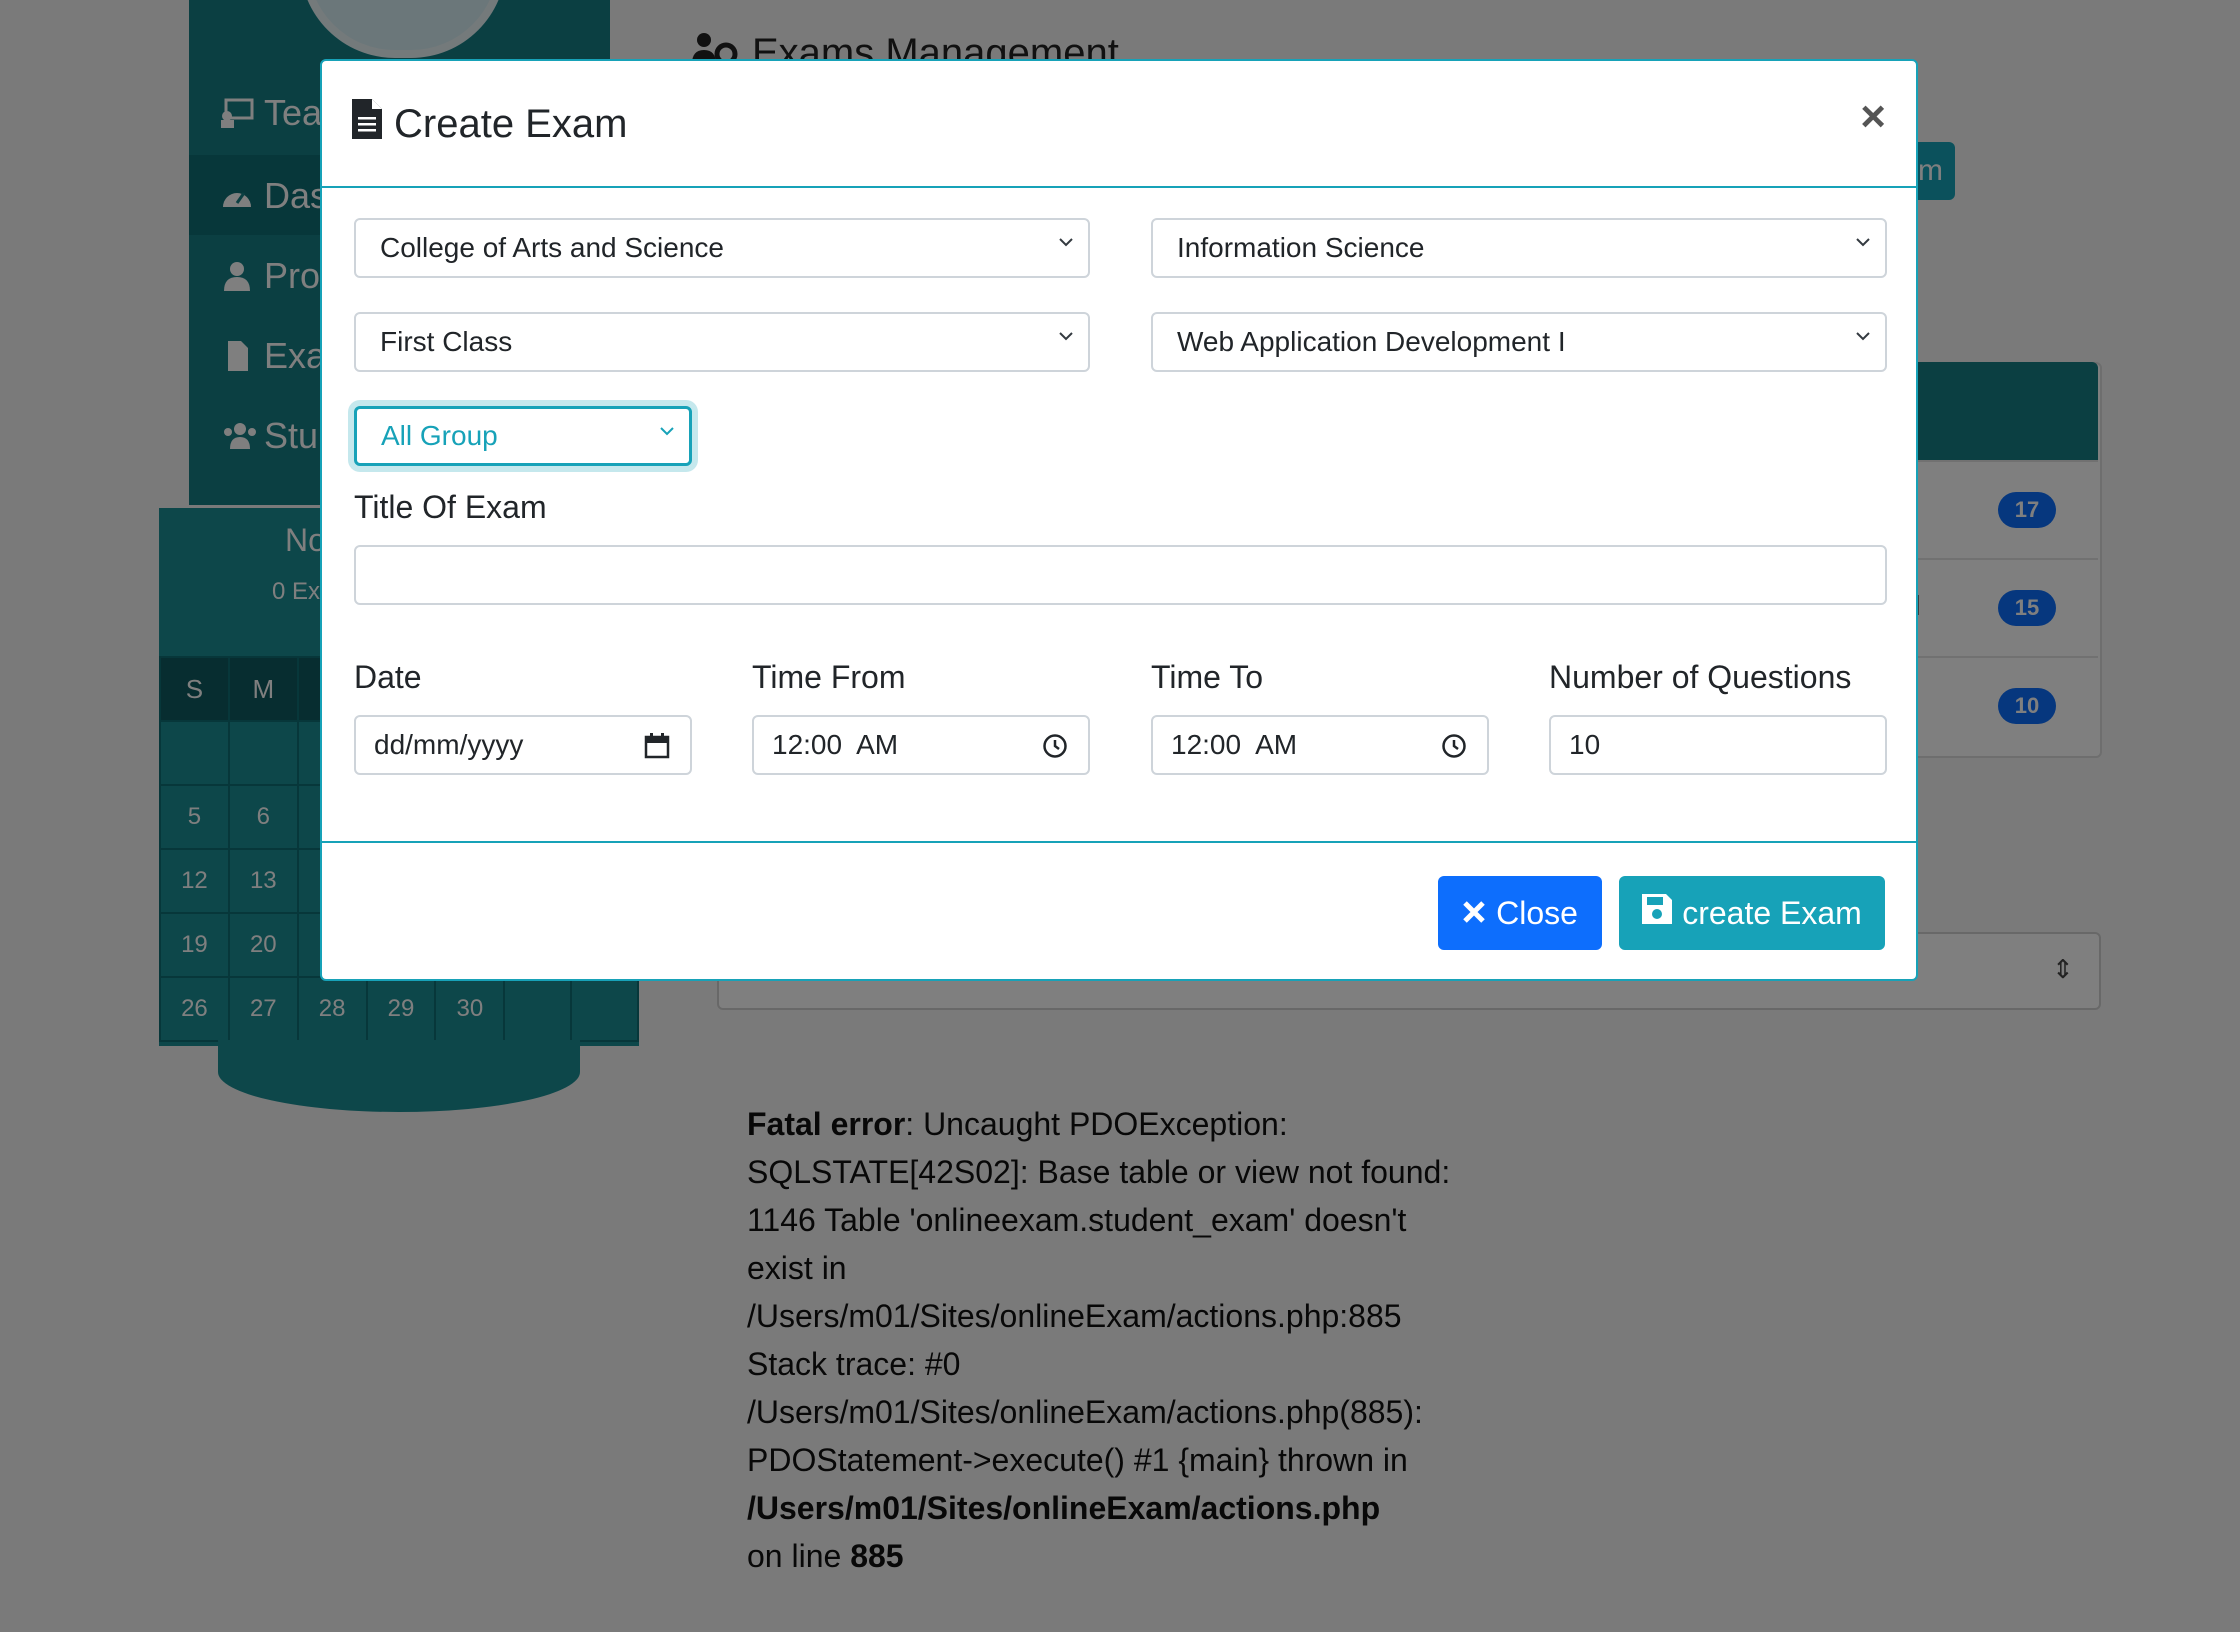 The width and height of the screenshot is (2240, 1632). Describe the element at coordinates (1537, 912) in the screenshot. I see `close-button-label: Close` at that location.